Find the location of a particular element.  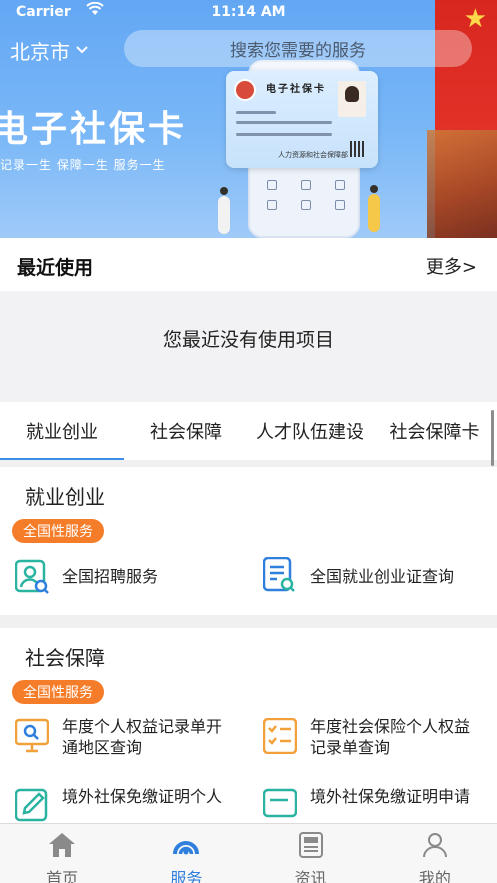

edit-document-icon is located at coordinates (31, 804).